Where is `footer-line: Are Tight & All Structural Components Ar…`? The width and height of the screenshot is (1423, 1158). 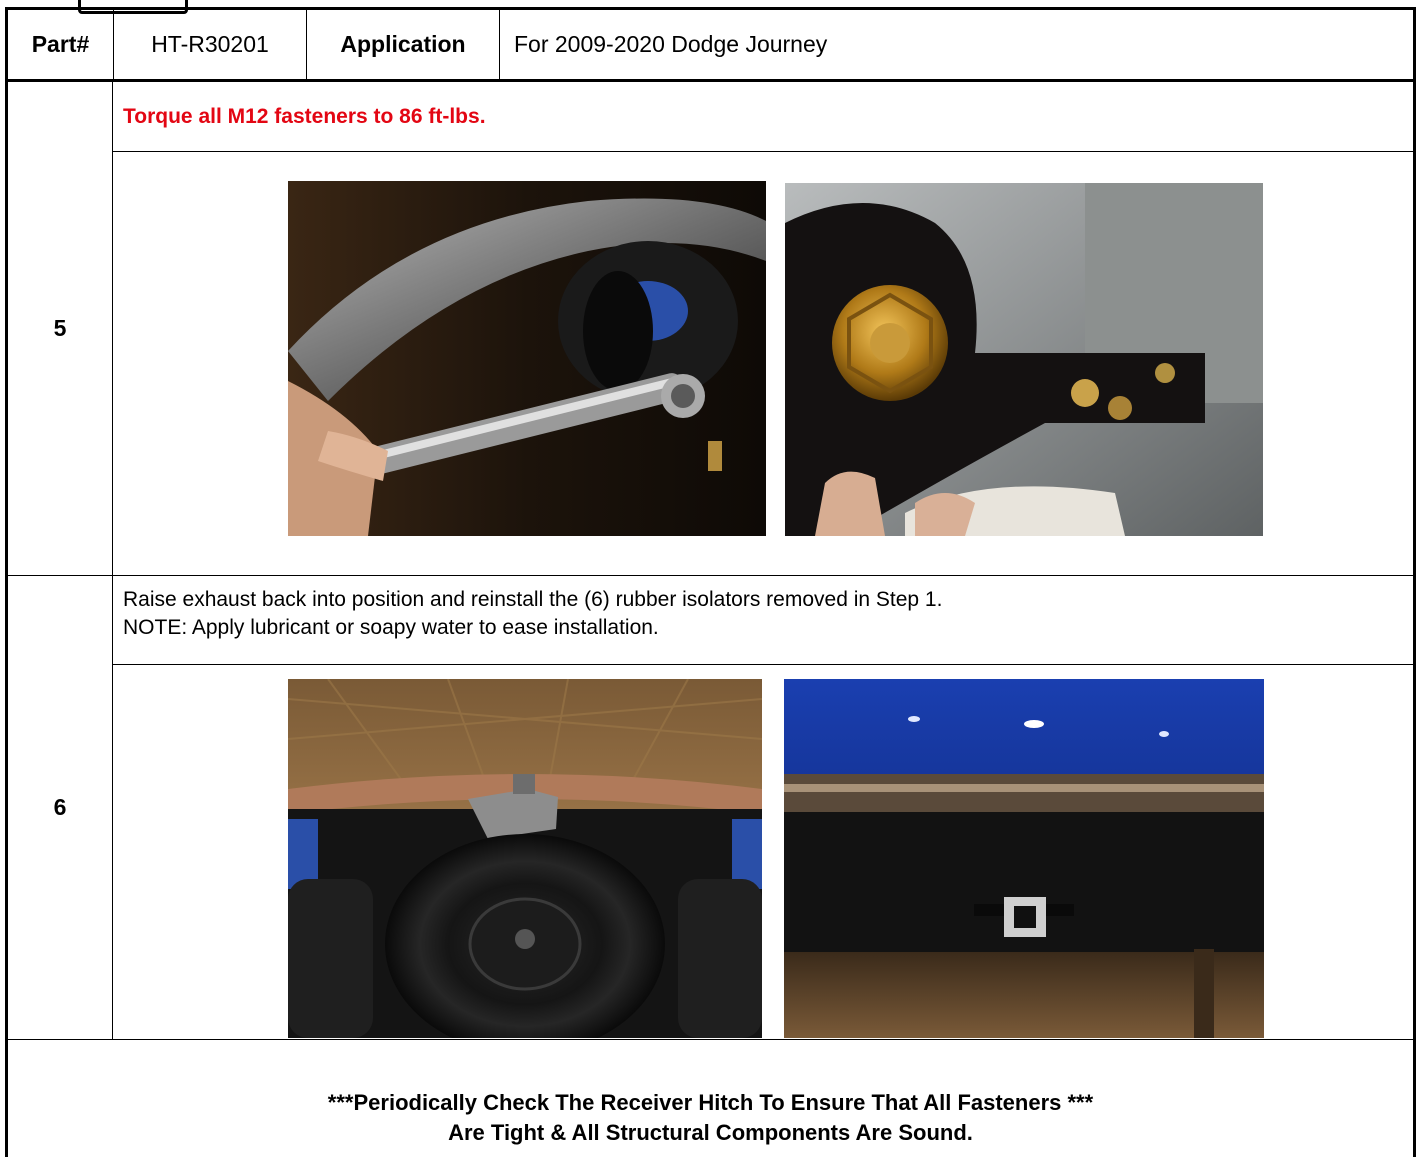
footer-line: Are Tight & All Structural Components Ar… is located at coordinates (710, 1132).